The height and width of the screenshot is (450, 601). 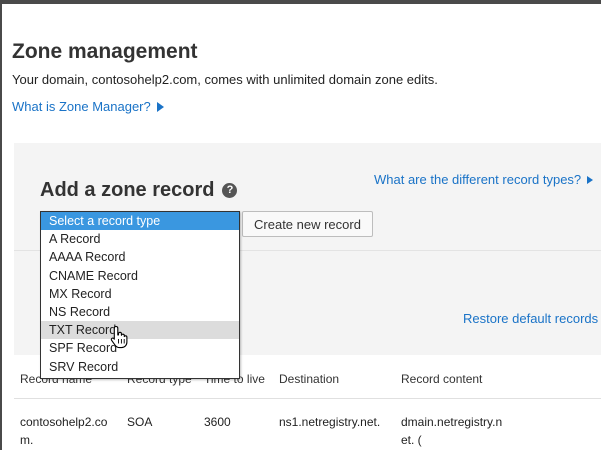 What do you see at coordinates (140, 348) in the screenshot?
I see `record-type-option: SPF Record` at bounding box center [140, 348].